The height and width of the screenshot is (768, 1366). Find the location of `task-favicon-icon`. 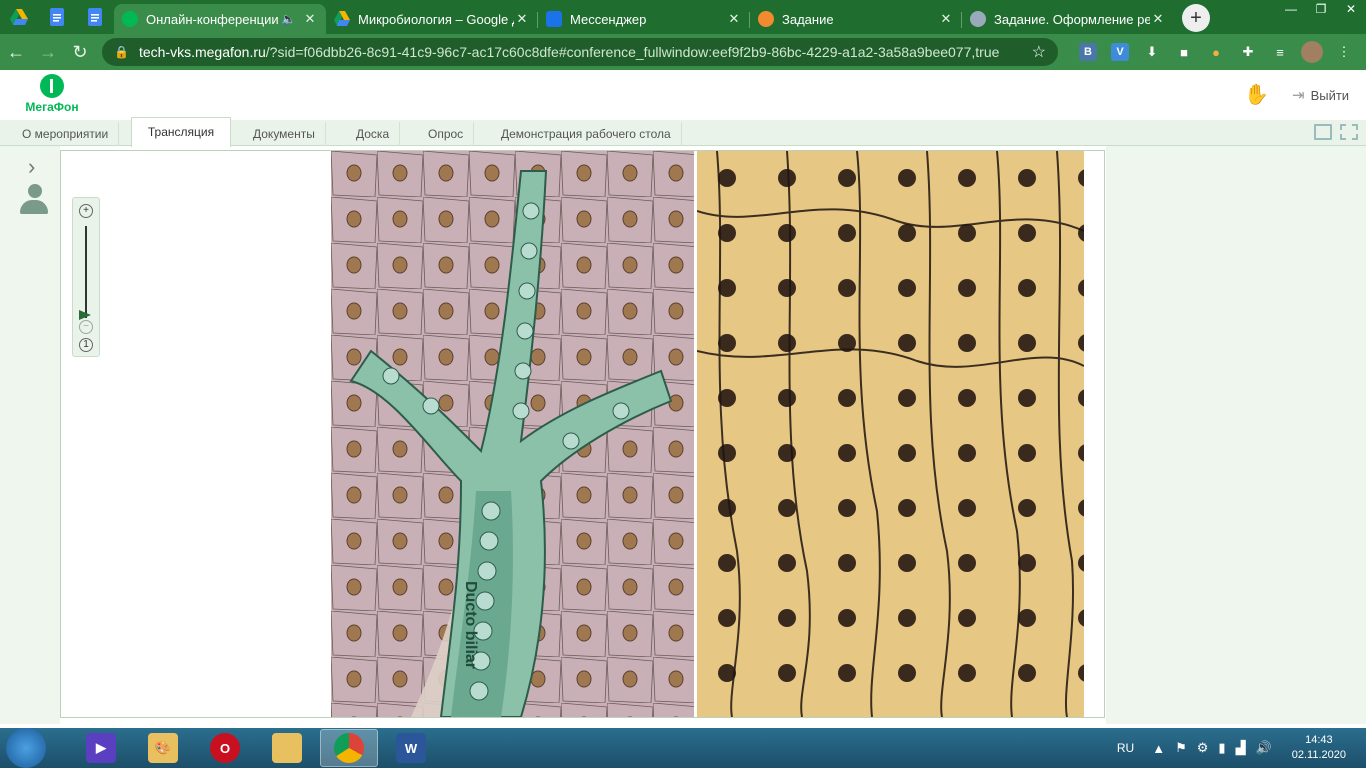

task-favicon-icon is located at coordinates (766, 19).